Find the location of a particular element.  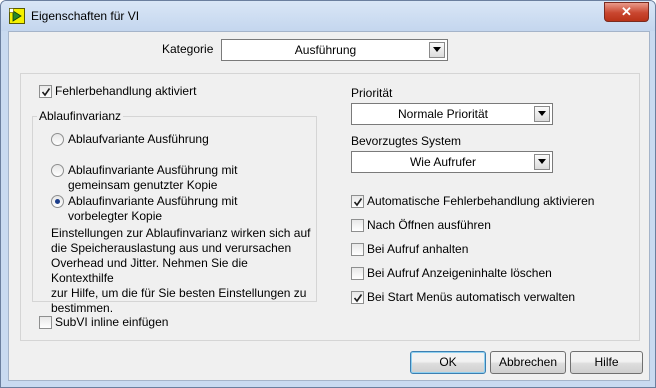

category-value: Ausführung is located at coordinates (325, 50).